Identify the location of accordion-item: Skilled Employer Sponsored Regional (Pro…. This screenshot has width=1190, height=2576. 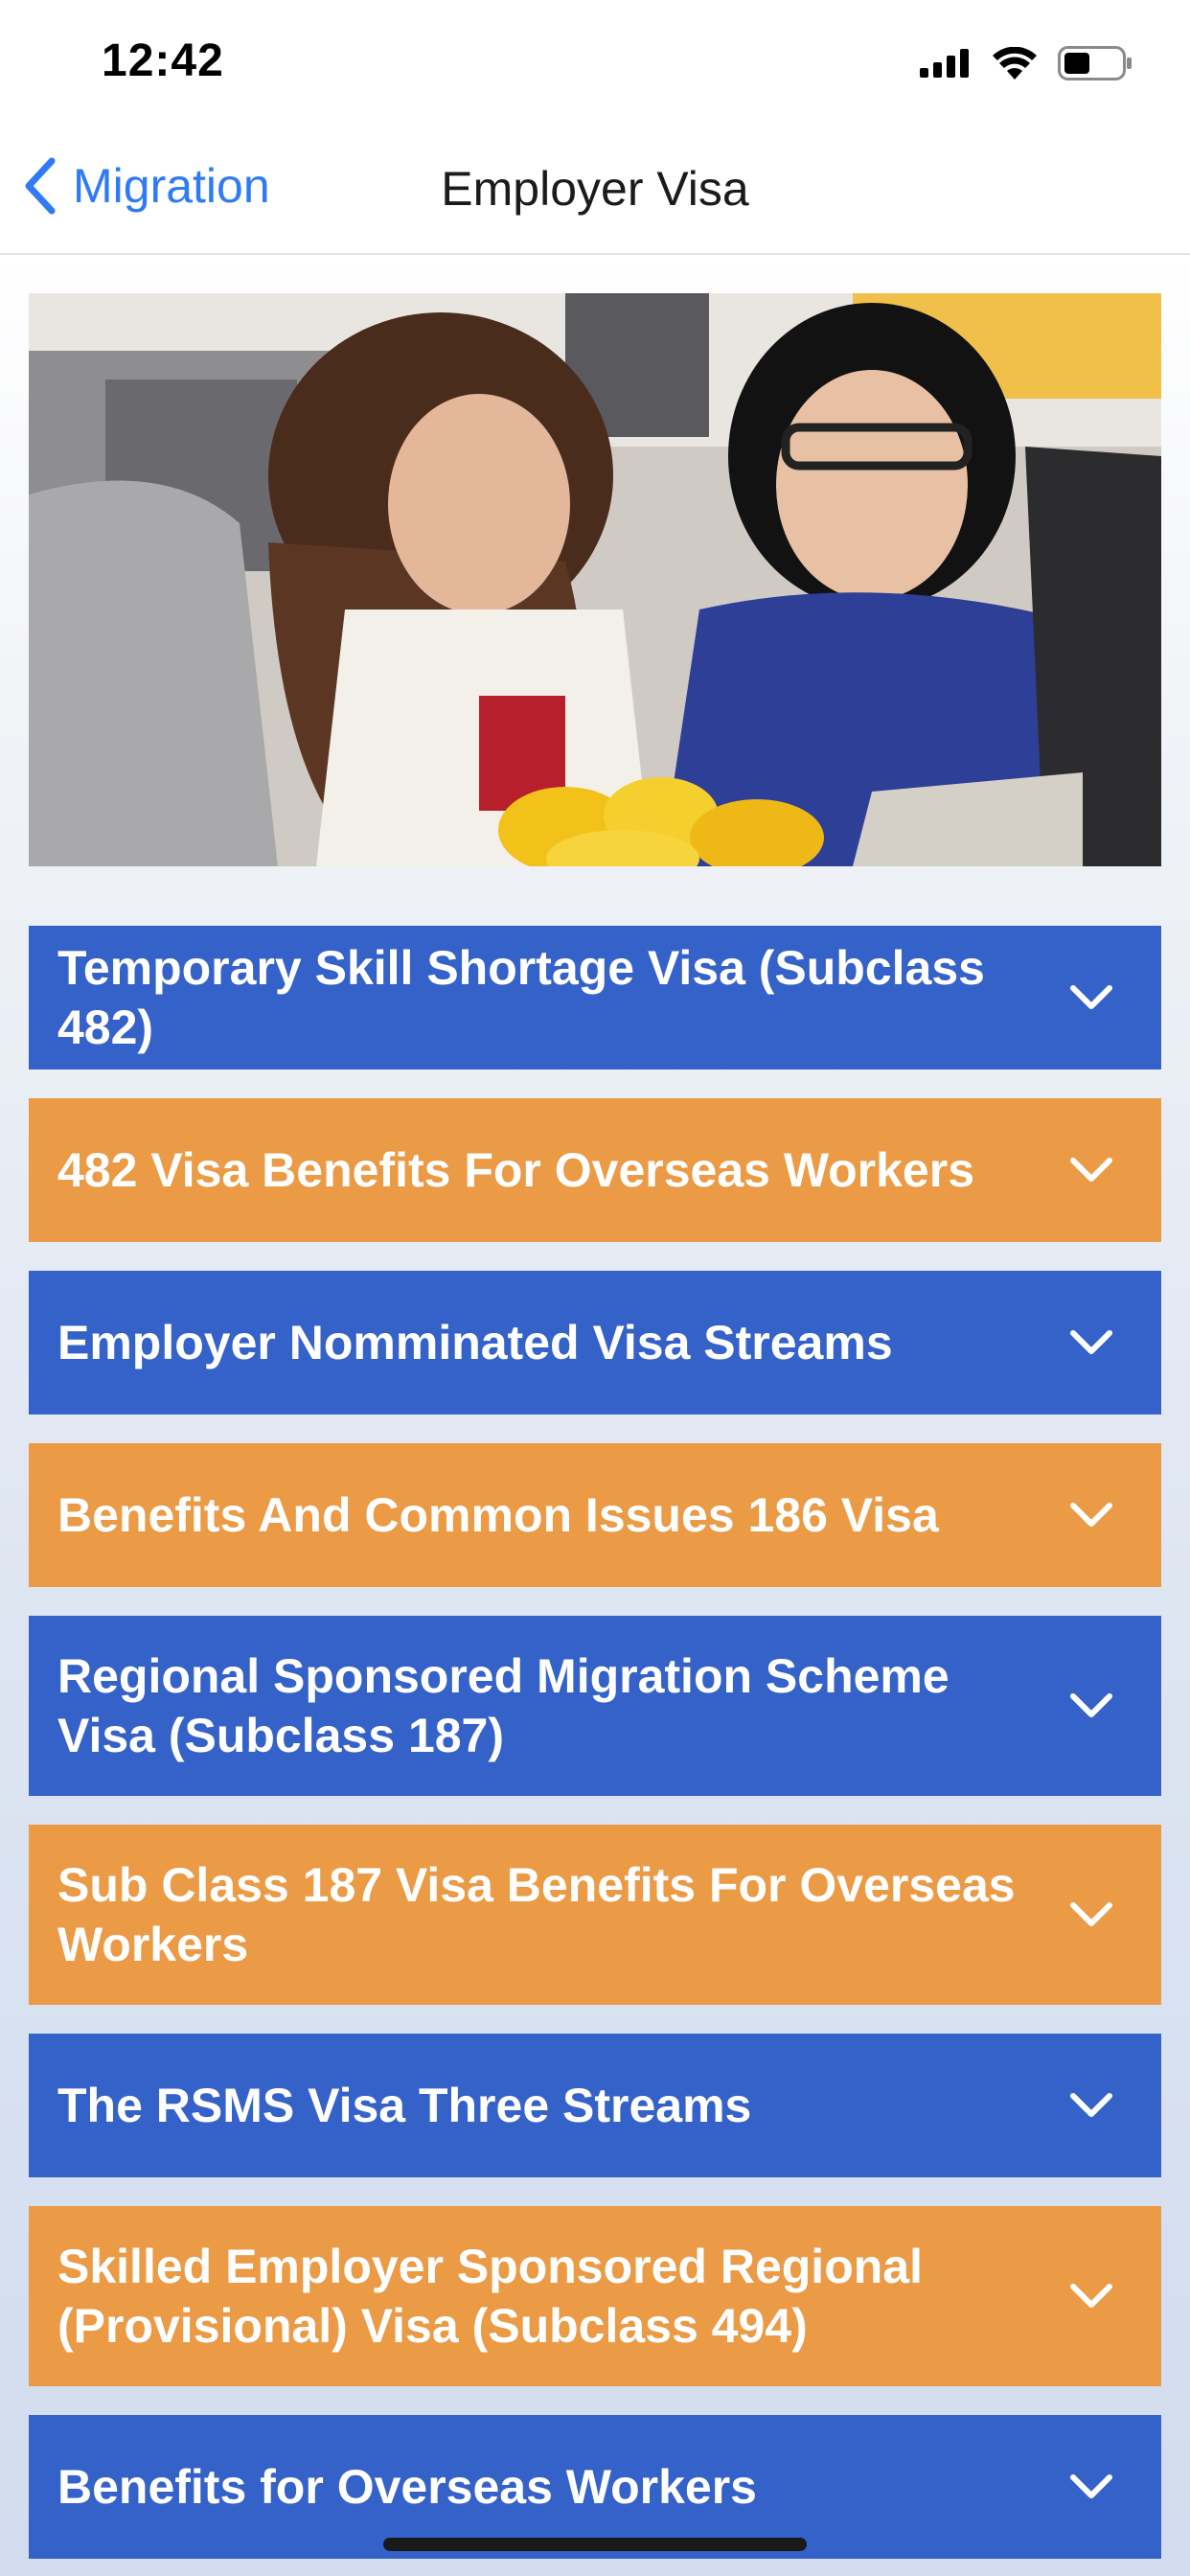
(595, 2296).